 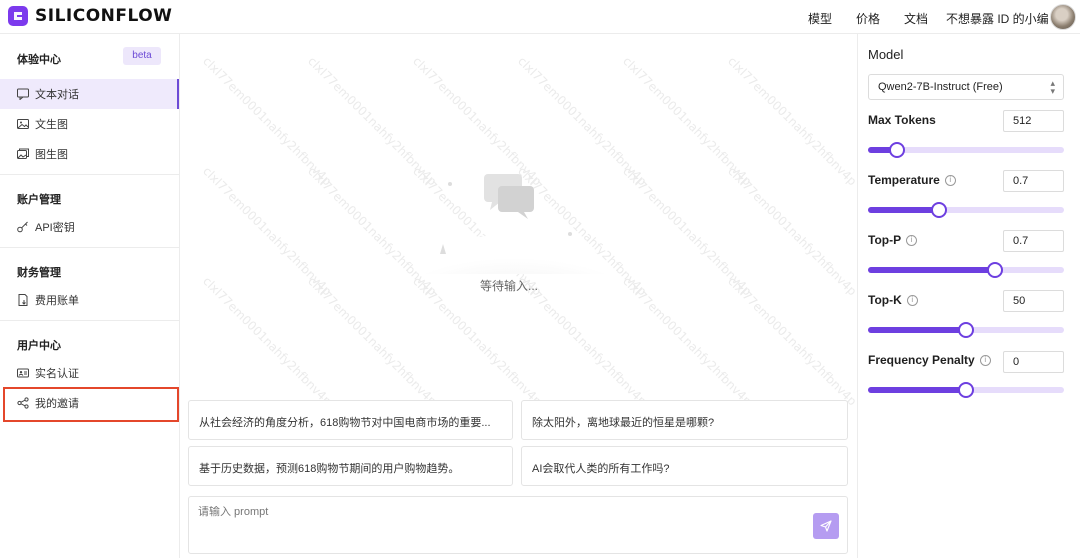 What do you see at coordinates (89, 300) in the screenshot?
I see `sidebar-item-billing: 费用账单` at bounding box center [89, 300].